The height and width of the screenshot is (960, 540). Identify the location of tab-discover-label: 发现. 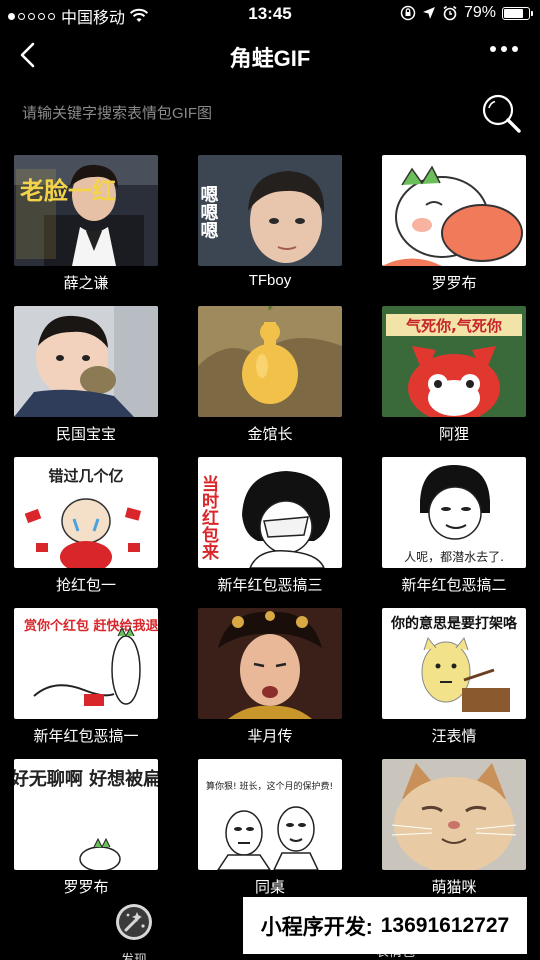
(133, 956).